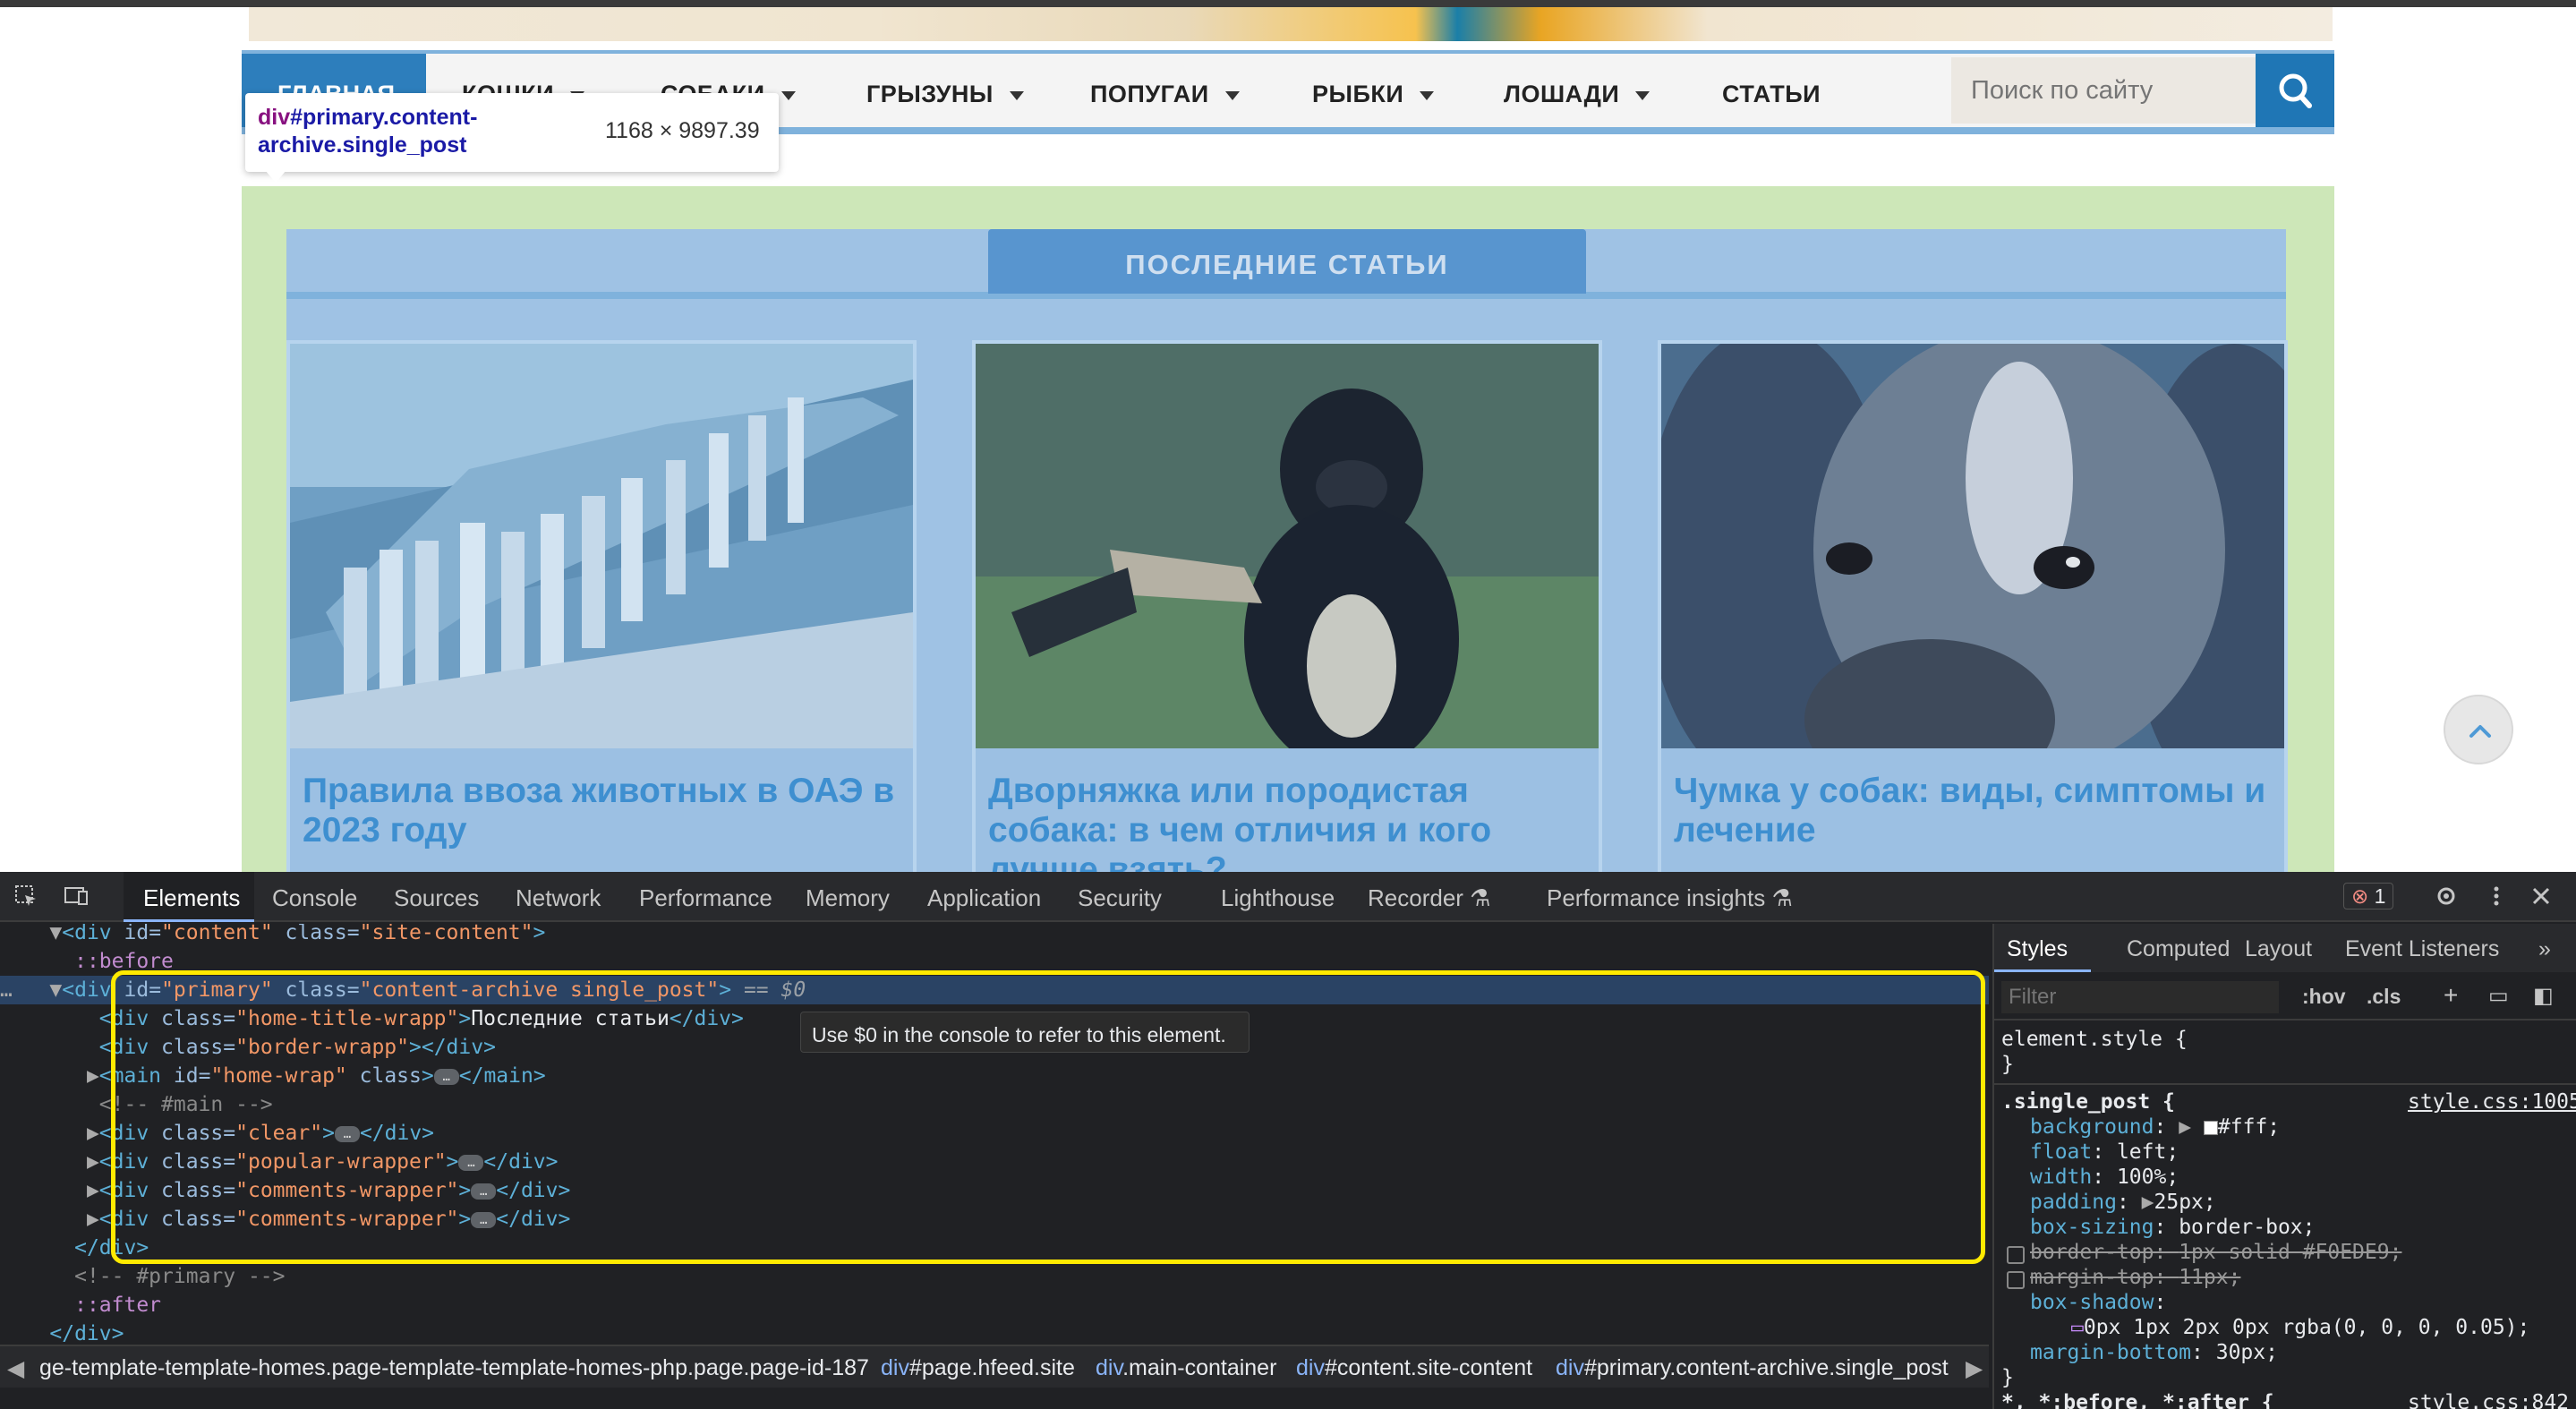 Image resolution: width=2576 pixels, height=1409 pixels. Describe the element at coordinates (2543, 996) in the screenshot. I see `toggle-sidebar-icon: ◧` at that location.